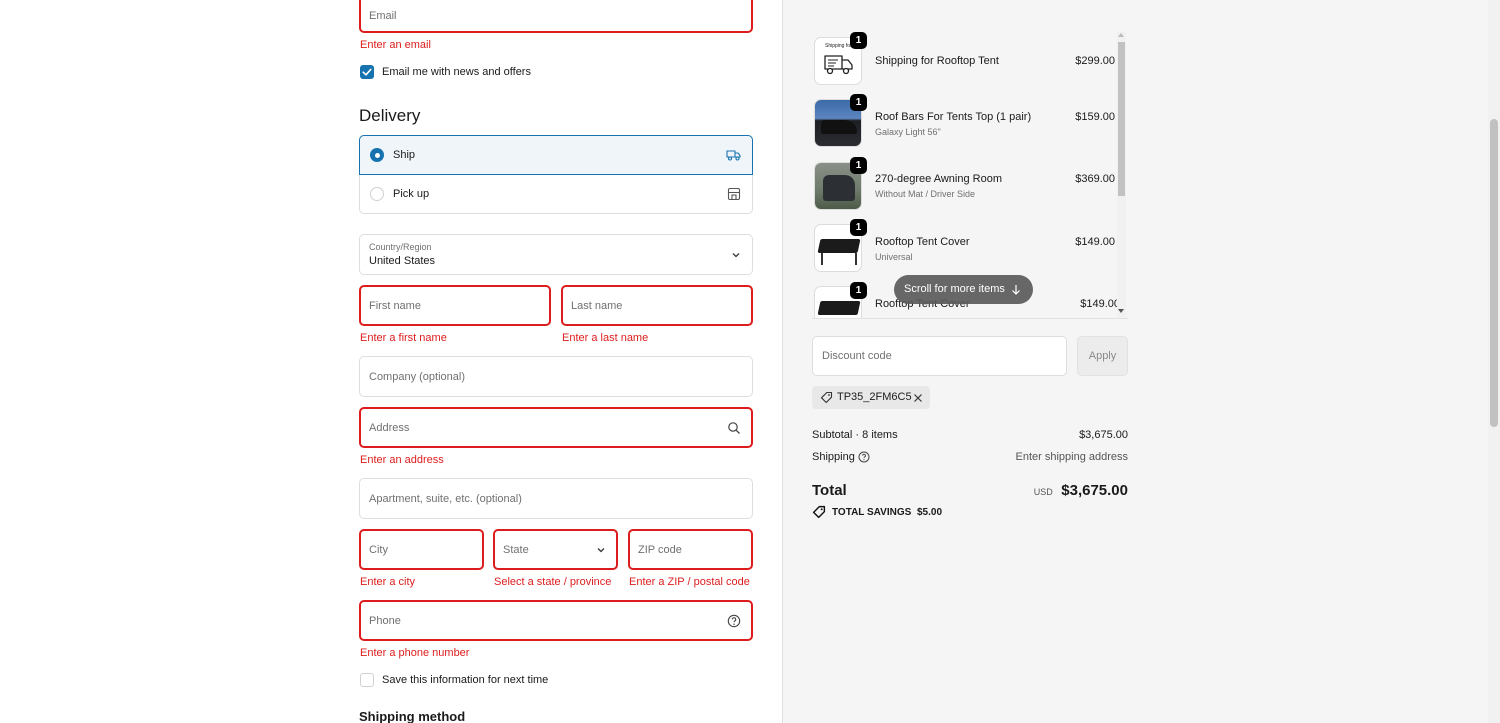 This screenshot has height=723, width=1500. Describe the element at coordinates (455, 305) in the screenshot. I see `first-name-field: First name` at that location.